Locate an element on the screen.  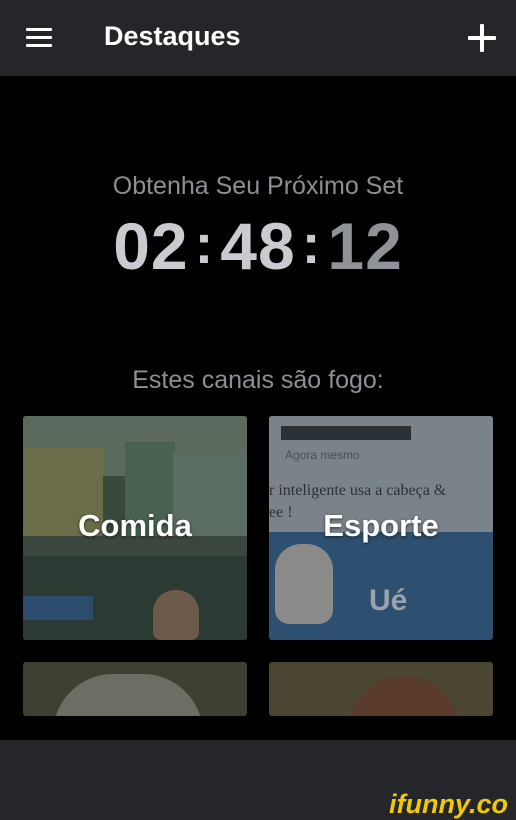
channel-card-food: Comida is located at coordinates (135, 528).